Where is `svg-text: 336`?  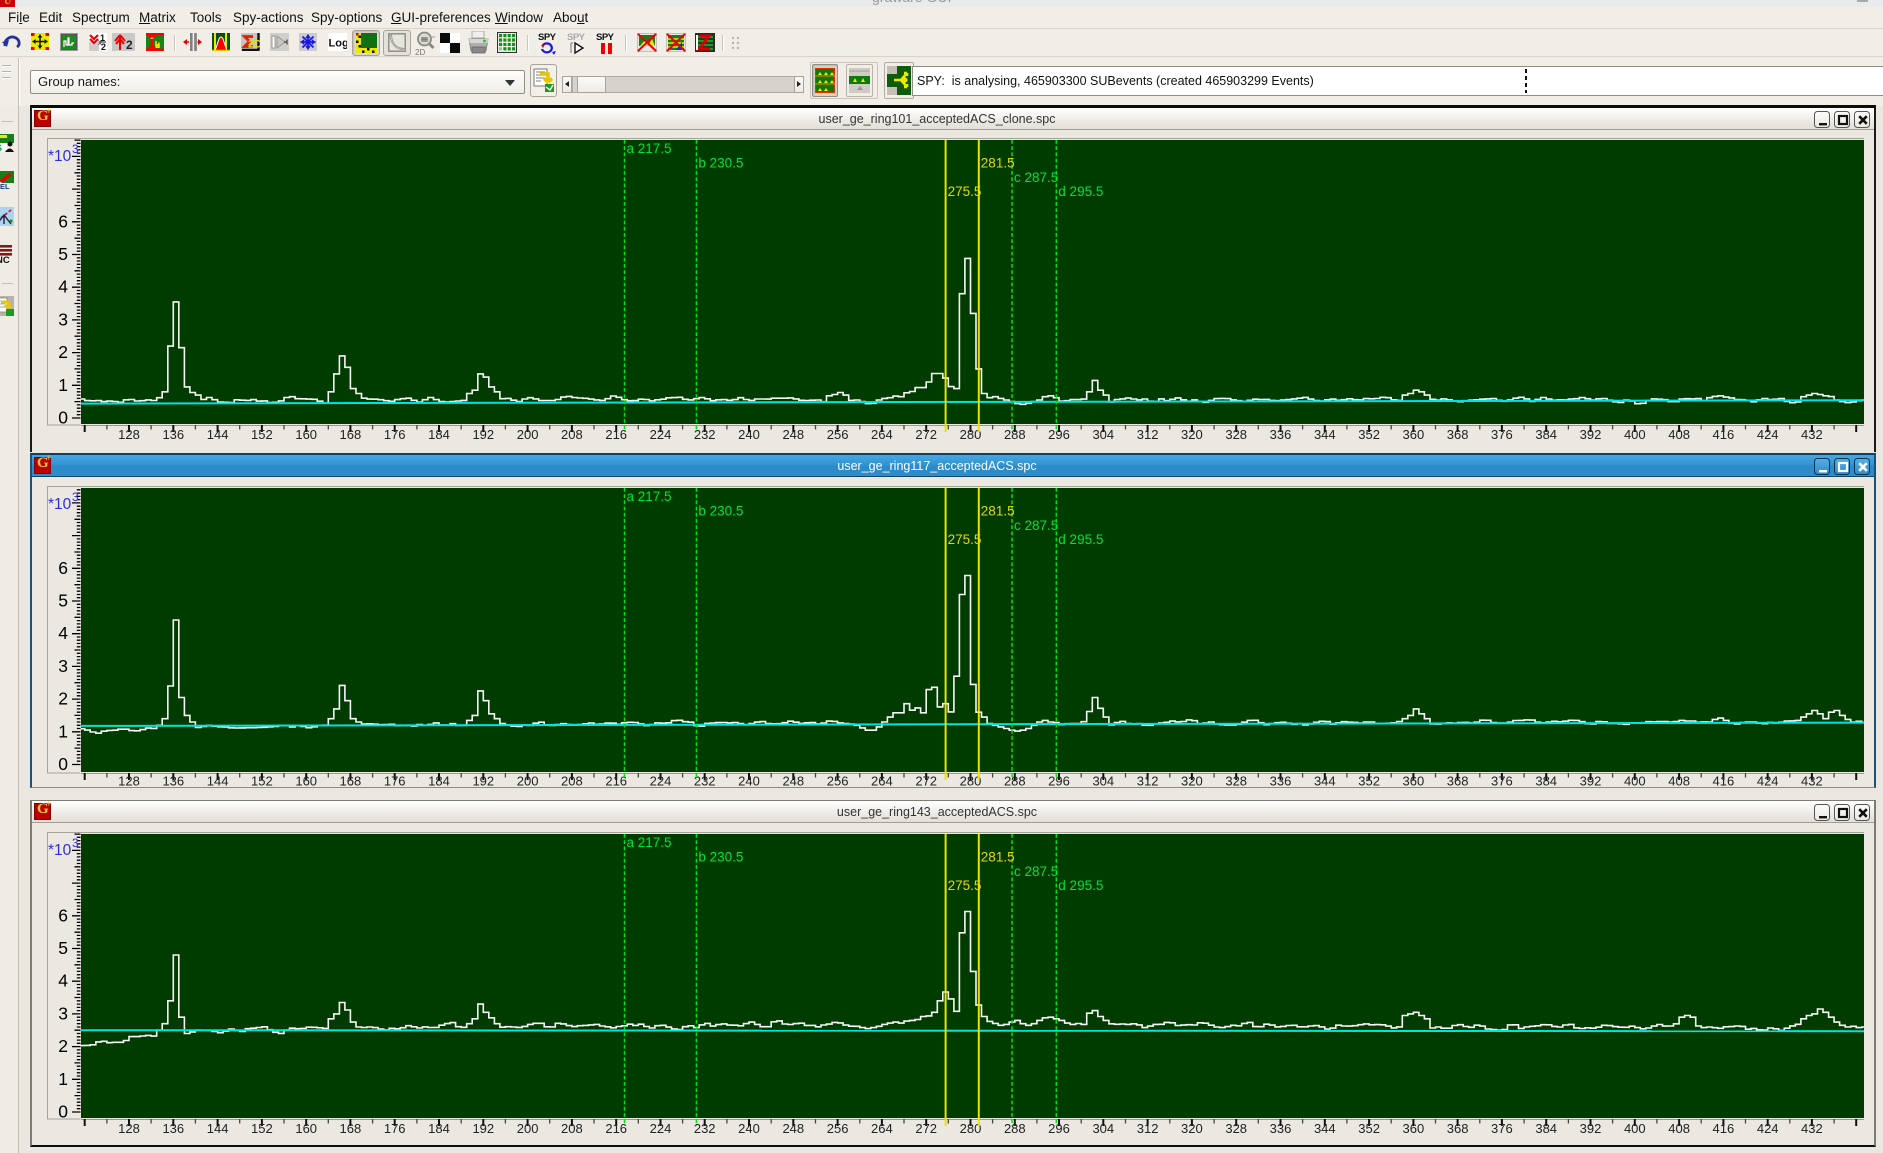 svg-text: 336 is located at coordinates (1281, 1128).